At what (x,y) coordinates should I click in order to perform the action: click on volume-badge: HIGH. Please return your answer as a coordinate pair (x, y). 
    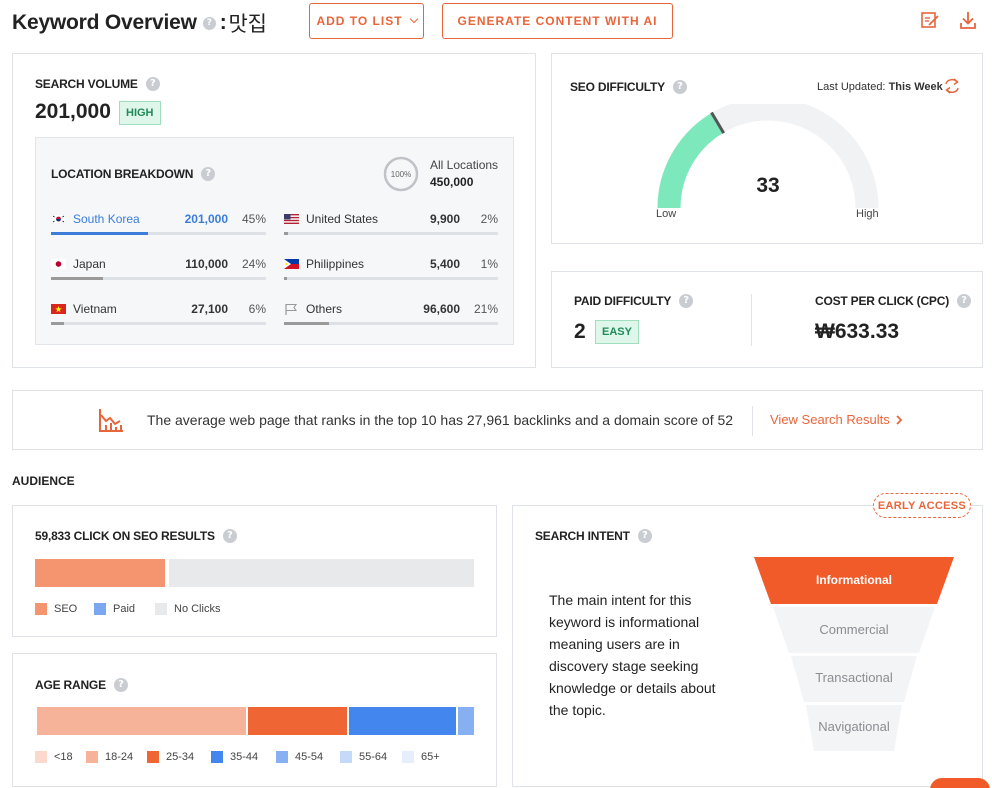
    Looking at the image, I should click on (140, 113).